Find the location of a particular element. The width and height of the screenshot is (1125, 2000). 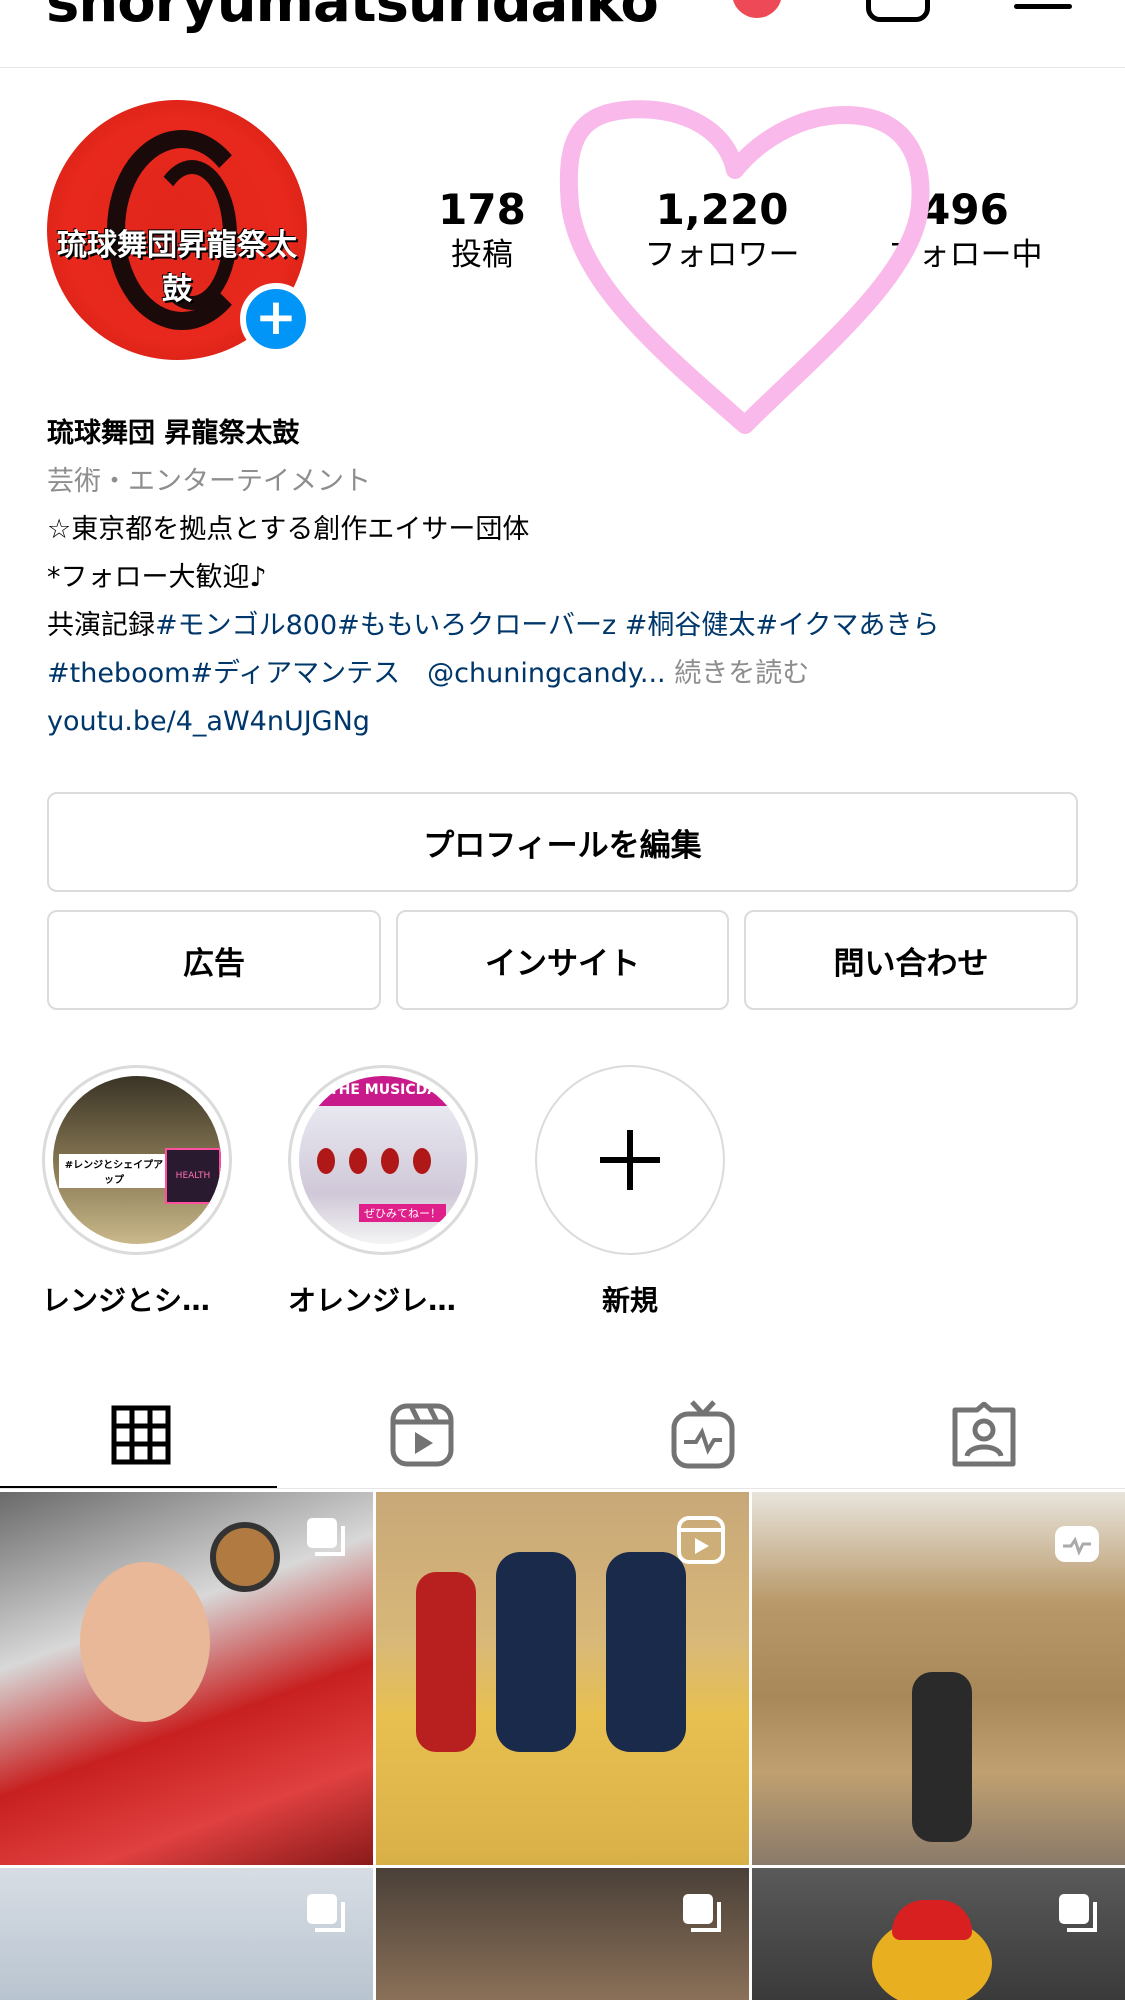

tab-igtv is located at coordinates (702, 1435).